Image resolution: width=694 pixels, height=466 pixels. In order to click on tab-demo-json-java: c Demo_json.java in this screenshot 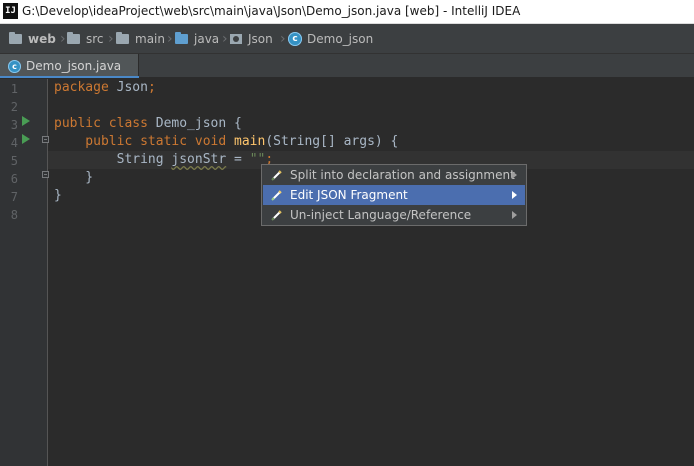, I will do `click(69, 66)`.